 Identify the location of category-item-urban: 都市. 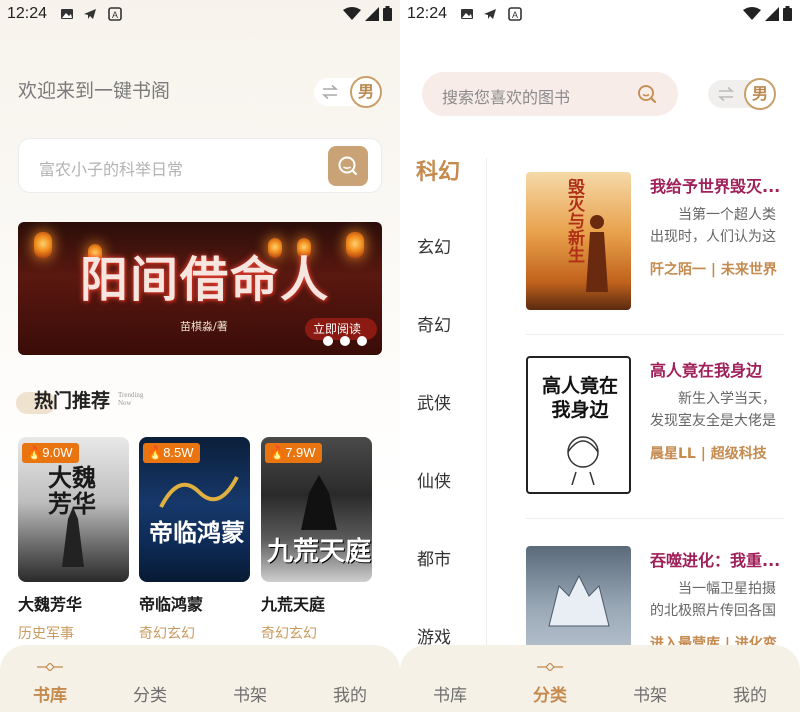
(434, 557).